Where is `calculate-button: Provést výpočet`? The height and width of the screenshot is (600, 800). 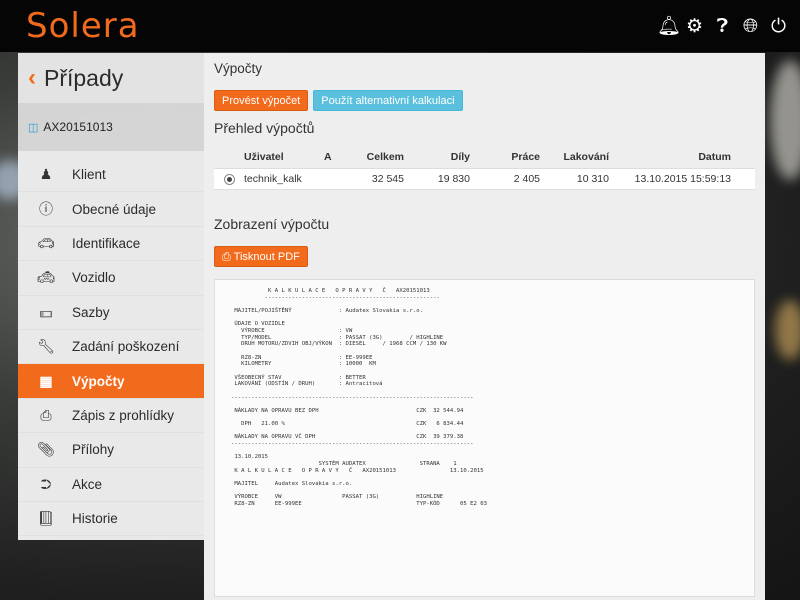
calculate-button: Provést výpočet is located at coordinates (261, 100).